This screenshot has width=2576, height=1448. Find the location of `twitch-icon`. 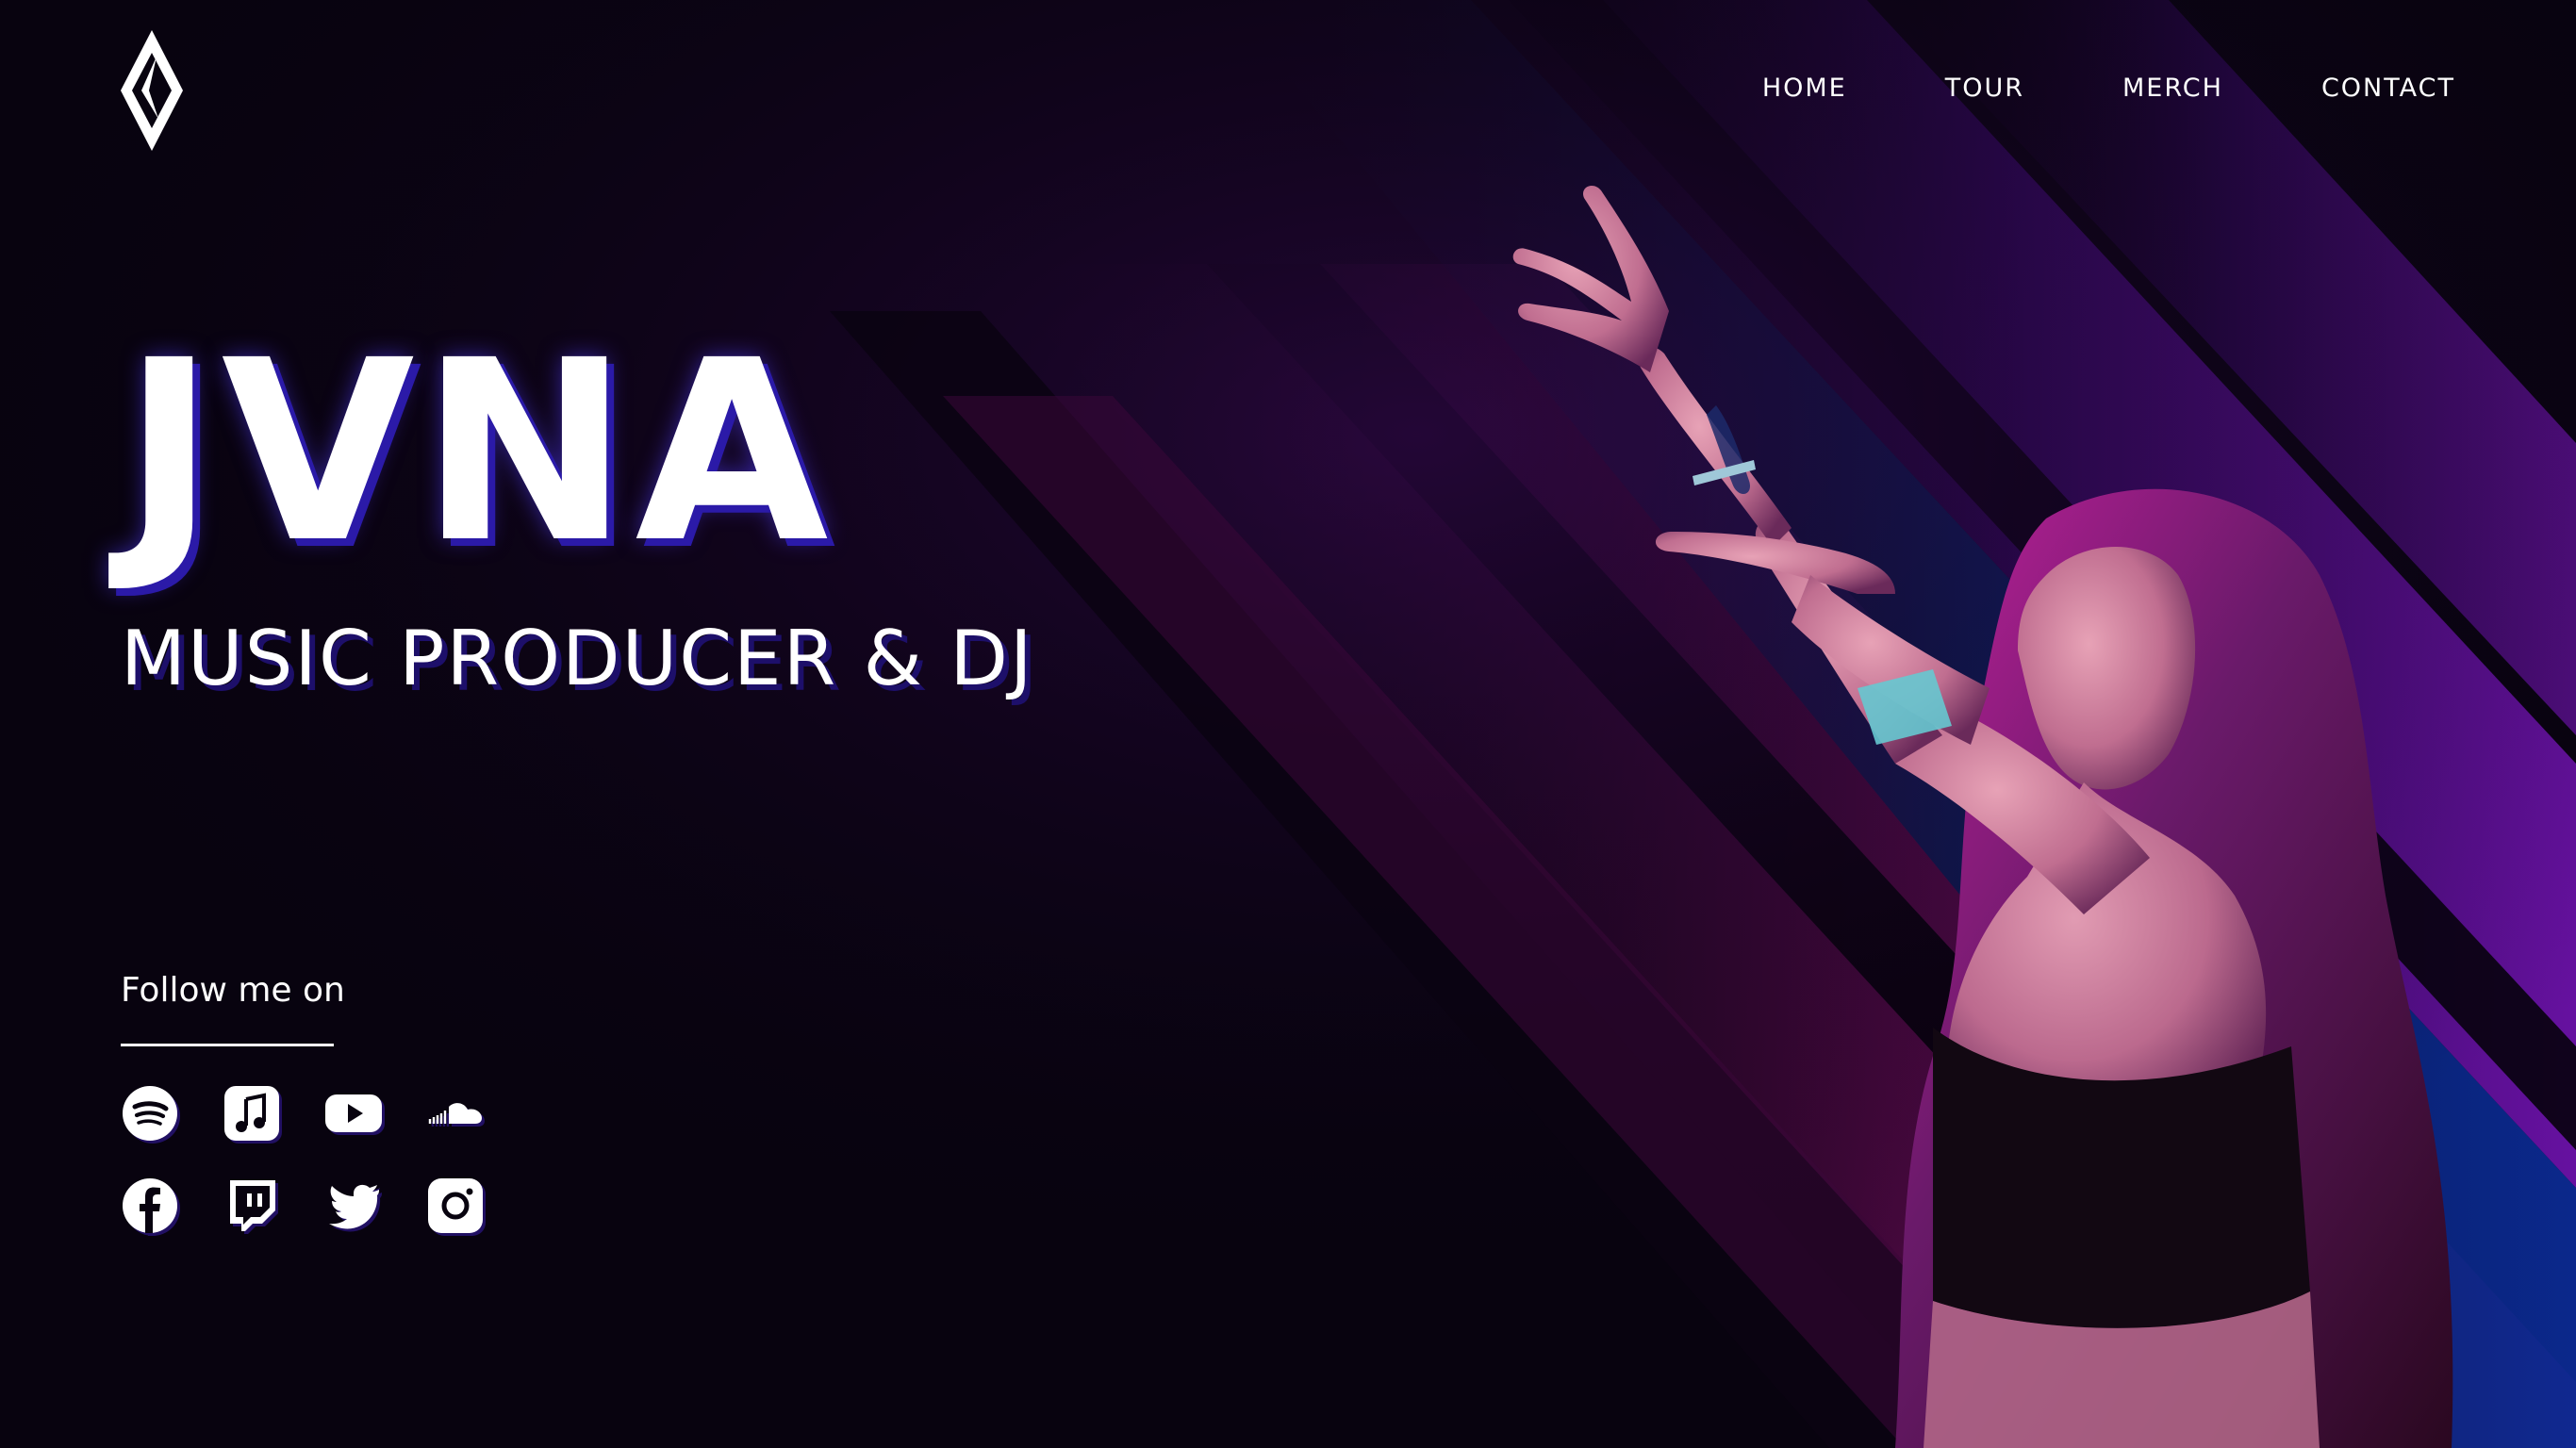

twitch-icon is located at coordinates (252, 1205).